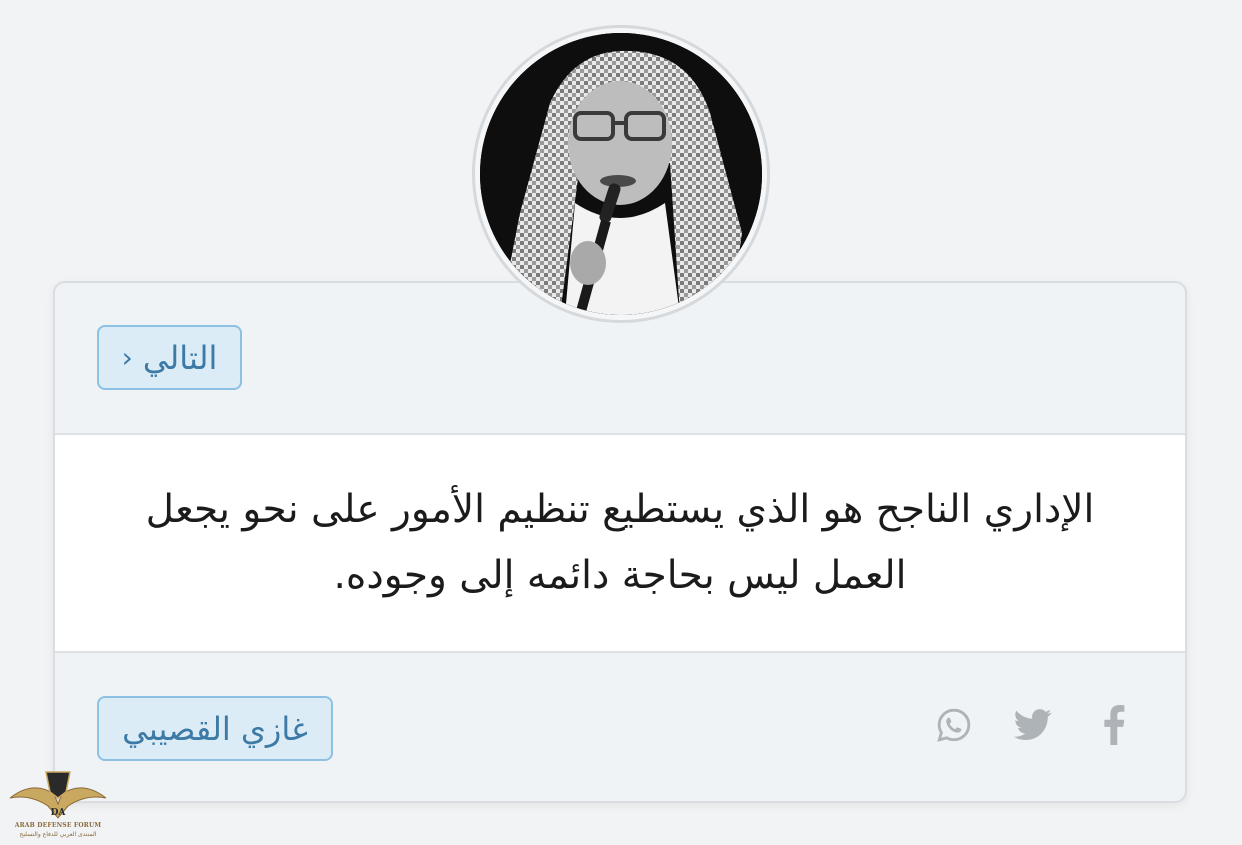  I want to click on next-button: التالي ‹, so click(169, 357).